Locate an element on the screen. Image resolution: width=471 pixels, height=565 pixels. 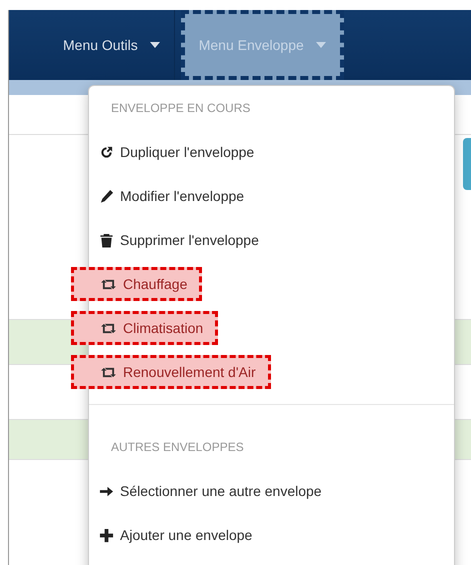
menu-item: Renouvellement d'Air is located at coordinates (171, 372).